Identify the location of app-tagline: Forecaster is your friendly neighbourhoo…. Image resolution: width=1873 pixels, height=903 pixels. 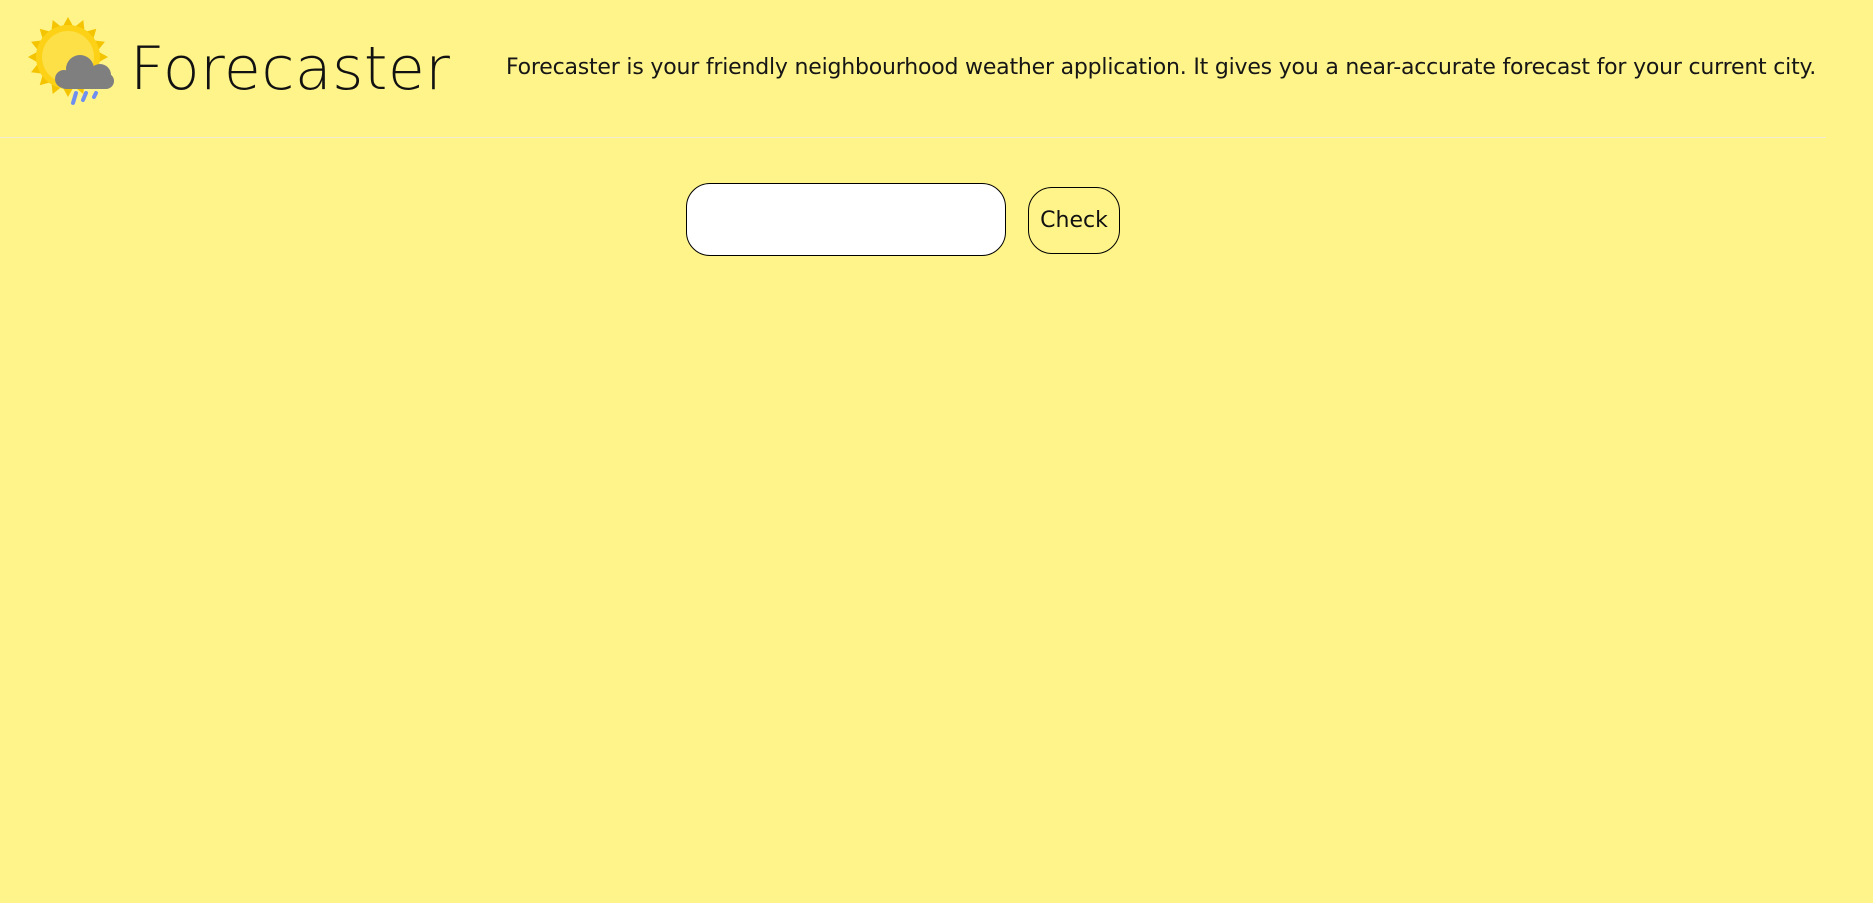
(1160, 67).